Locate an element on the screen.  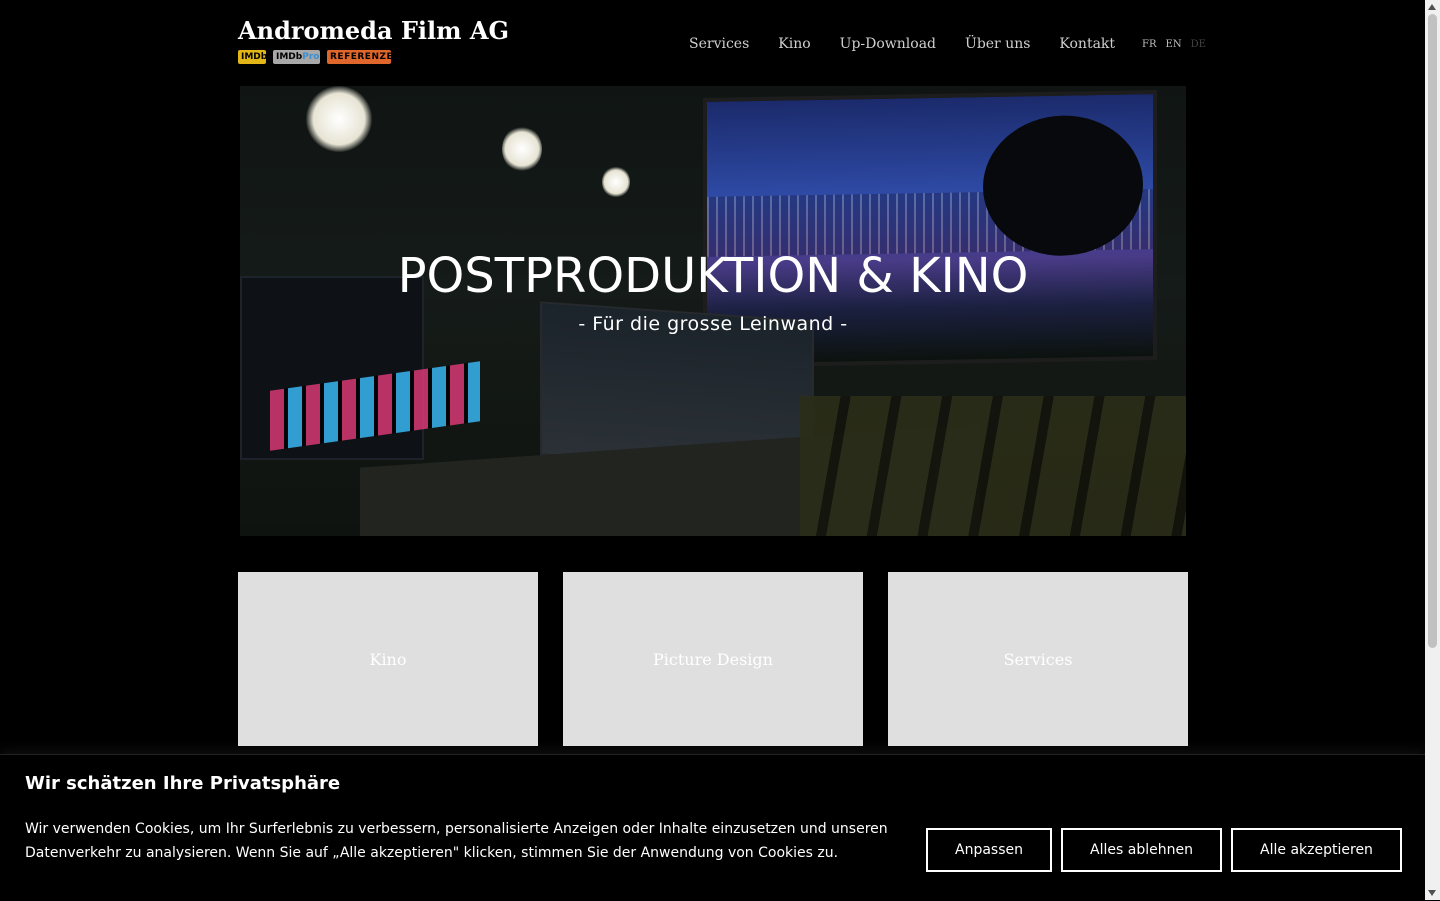
imdb-badge: IMDb is located at coordinates (252, 57).